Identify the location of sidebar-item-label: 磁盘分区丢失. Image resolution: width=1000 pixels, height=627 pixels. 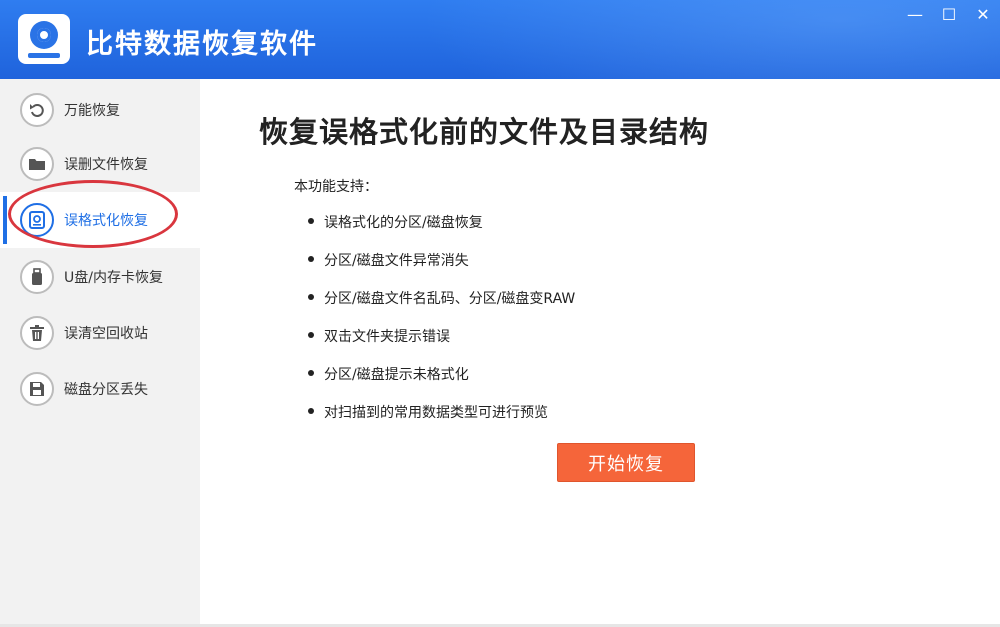
(106, 390).